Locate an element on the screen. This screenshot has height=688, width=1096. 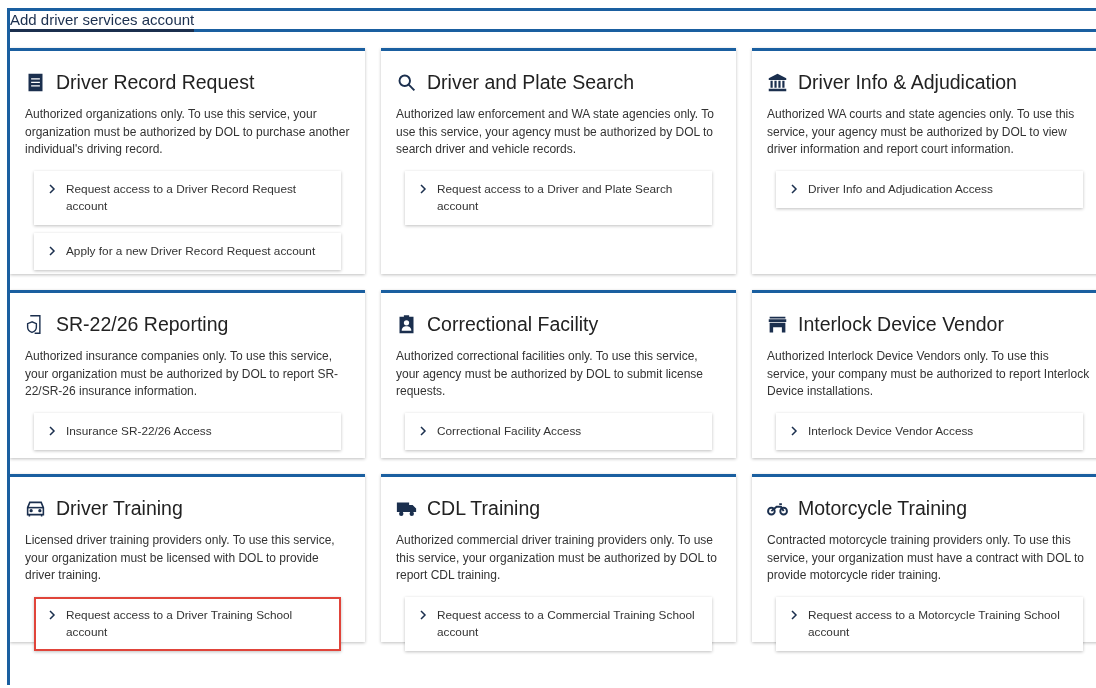
card-title: SR-22/26 Reporting is located at coordinates (142, 324).